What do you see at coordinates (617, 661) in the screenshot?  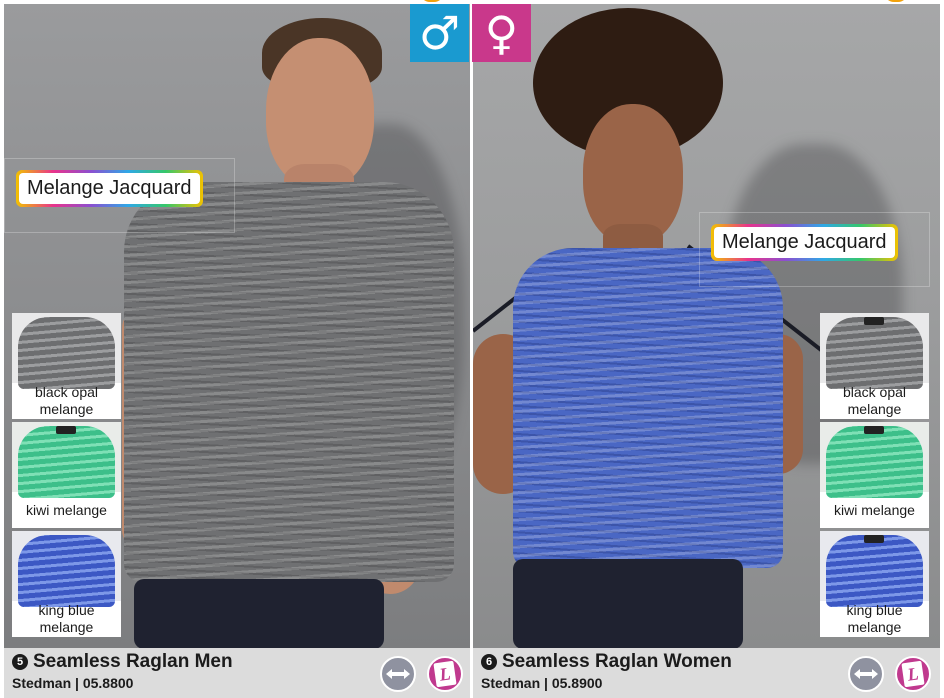 I see `product-title-text: Seamless Raglan Women` at bounding box center [617, 661].